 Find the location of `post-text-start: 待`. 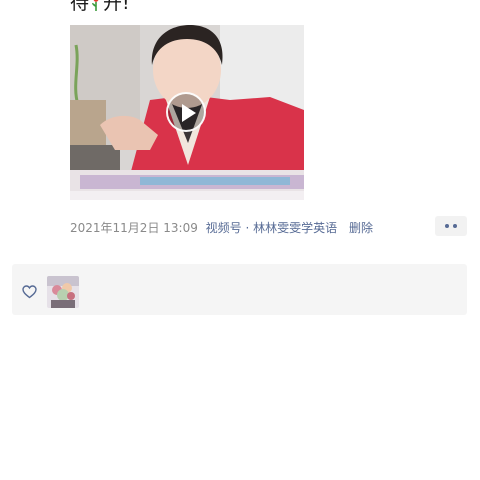

post-text-start: 待 is located at coordinates (80, 7).